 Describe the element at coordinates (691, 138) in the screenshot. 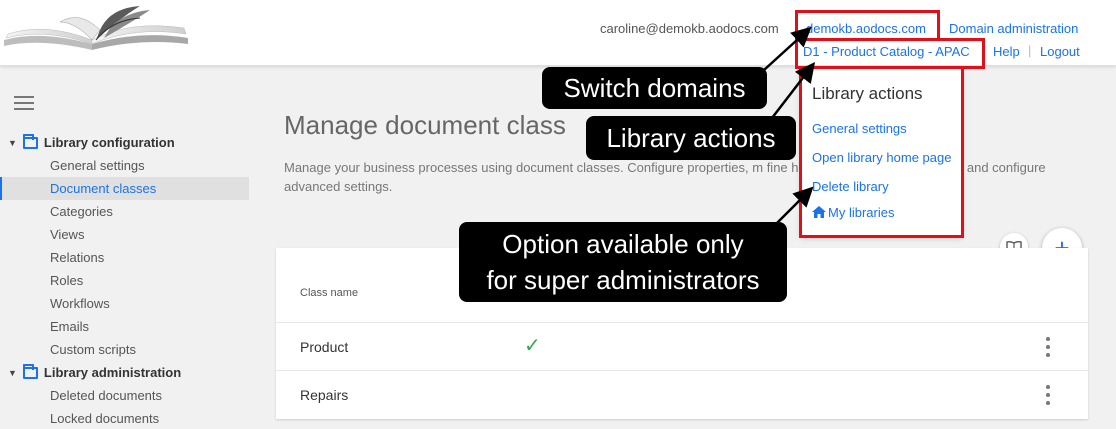

I see `callout-library-actions: Library actions` at that location.